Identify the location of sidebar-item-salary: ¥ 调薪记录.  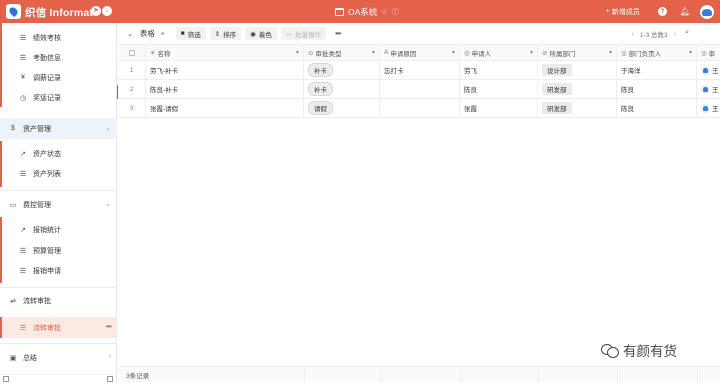
(58, 77).